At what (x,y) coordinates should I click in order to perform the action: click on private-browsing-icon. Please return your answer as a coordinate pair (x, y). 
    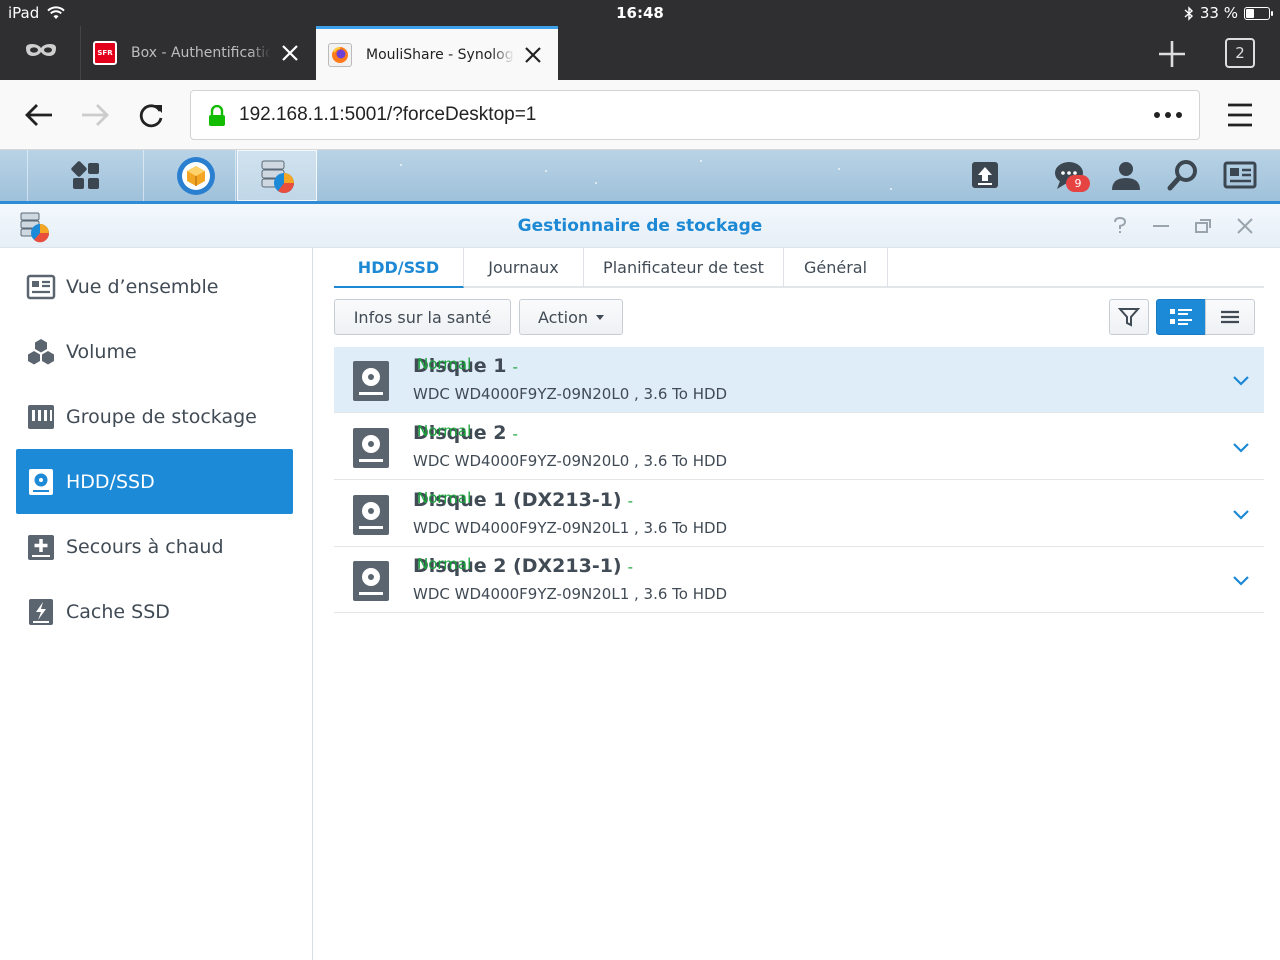
    Looking at the image, I should click on (41, 52).